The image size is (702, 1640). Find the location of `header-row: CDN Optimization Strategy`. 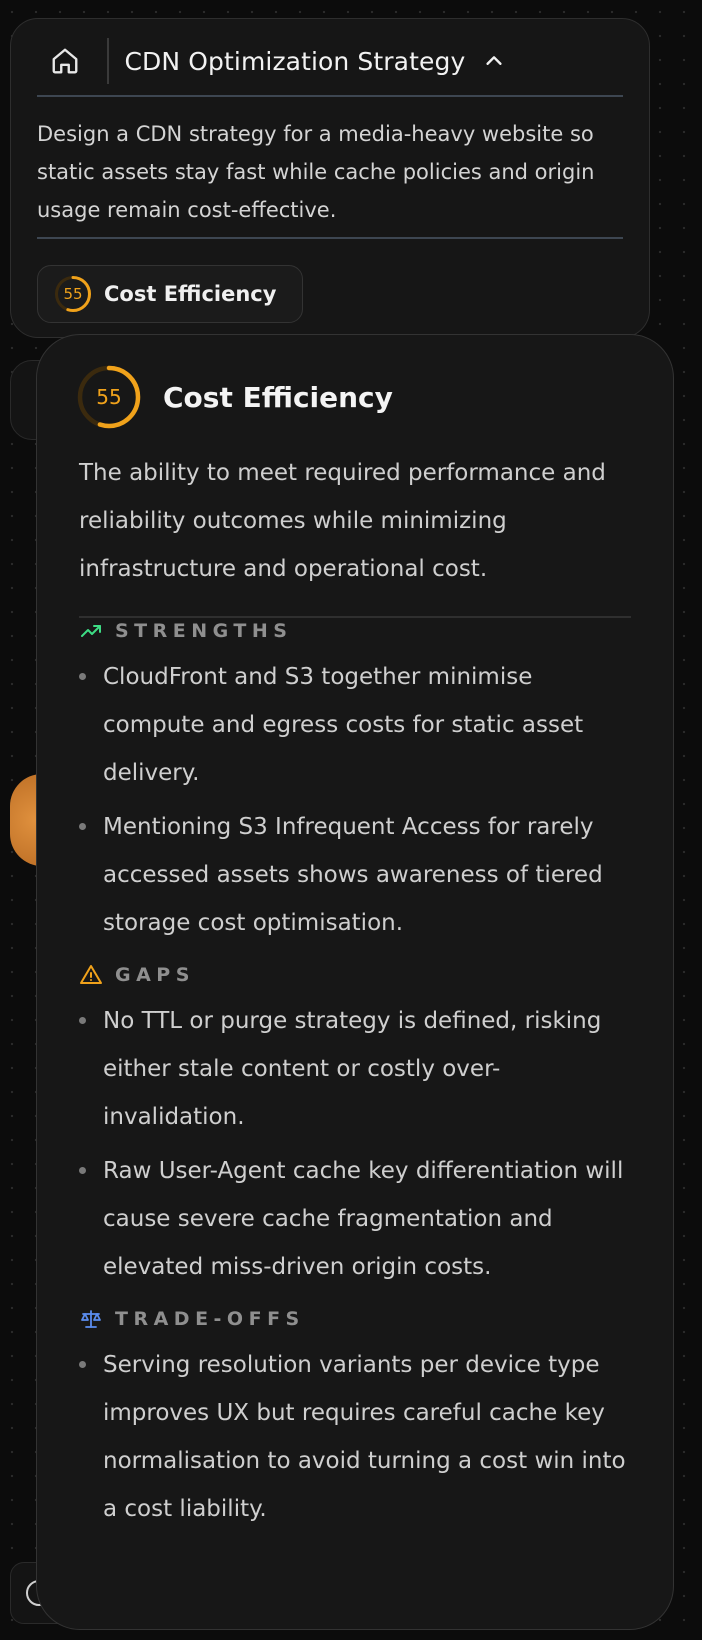

header-row: CDN Optimization Strategy is located at coordinates (330, 61).